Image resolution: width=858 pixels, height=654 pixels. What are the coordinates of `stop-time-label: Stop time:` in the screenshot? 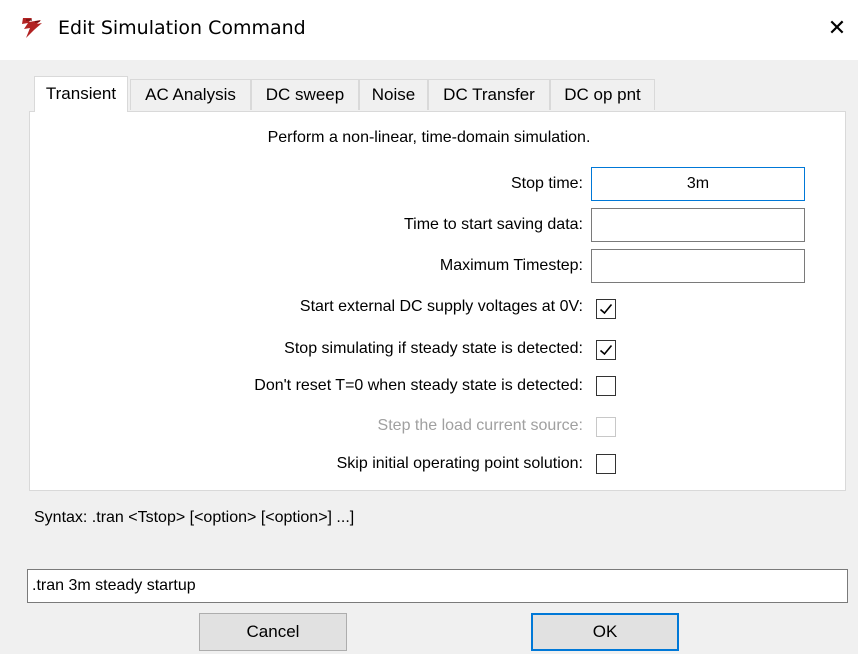 It's located at (546, 183).